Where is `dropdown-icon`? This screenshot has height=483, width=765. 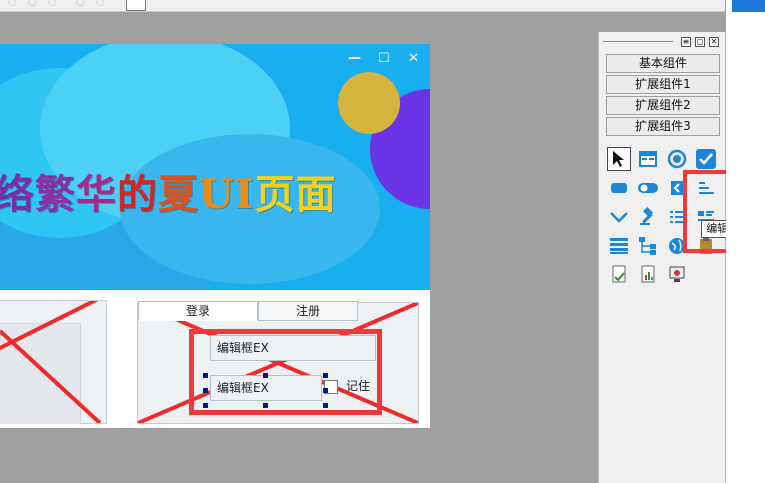
dropdown-icon is located at coordinates (619, 217).